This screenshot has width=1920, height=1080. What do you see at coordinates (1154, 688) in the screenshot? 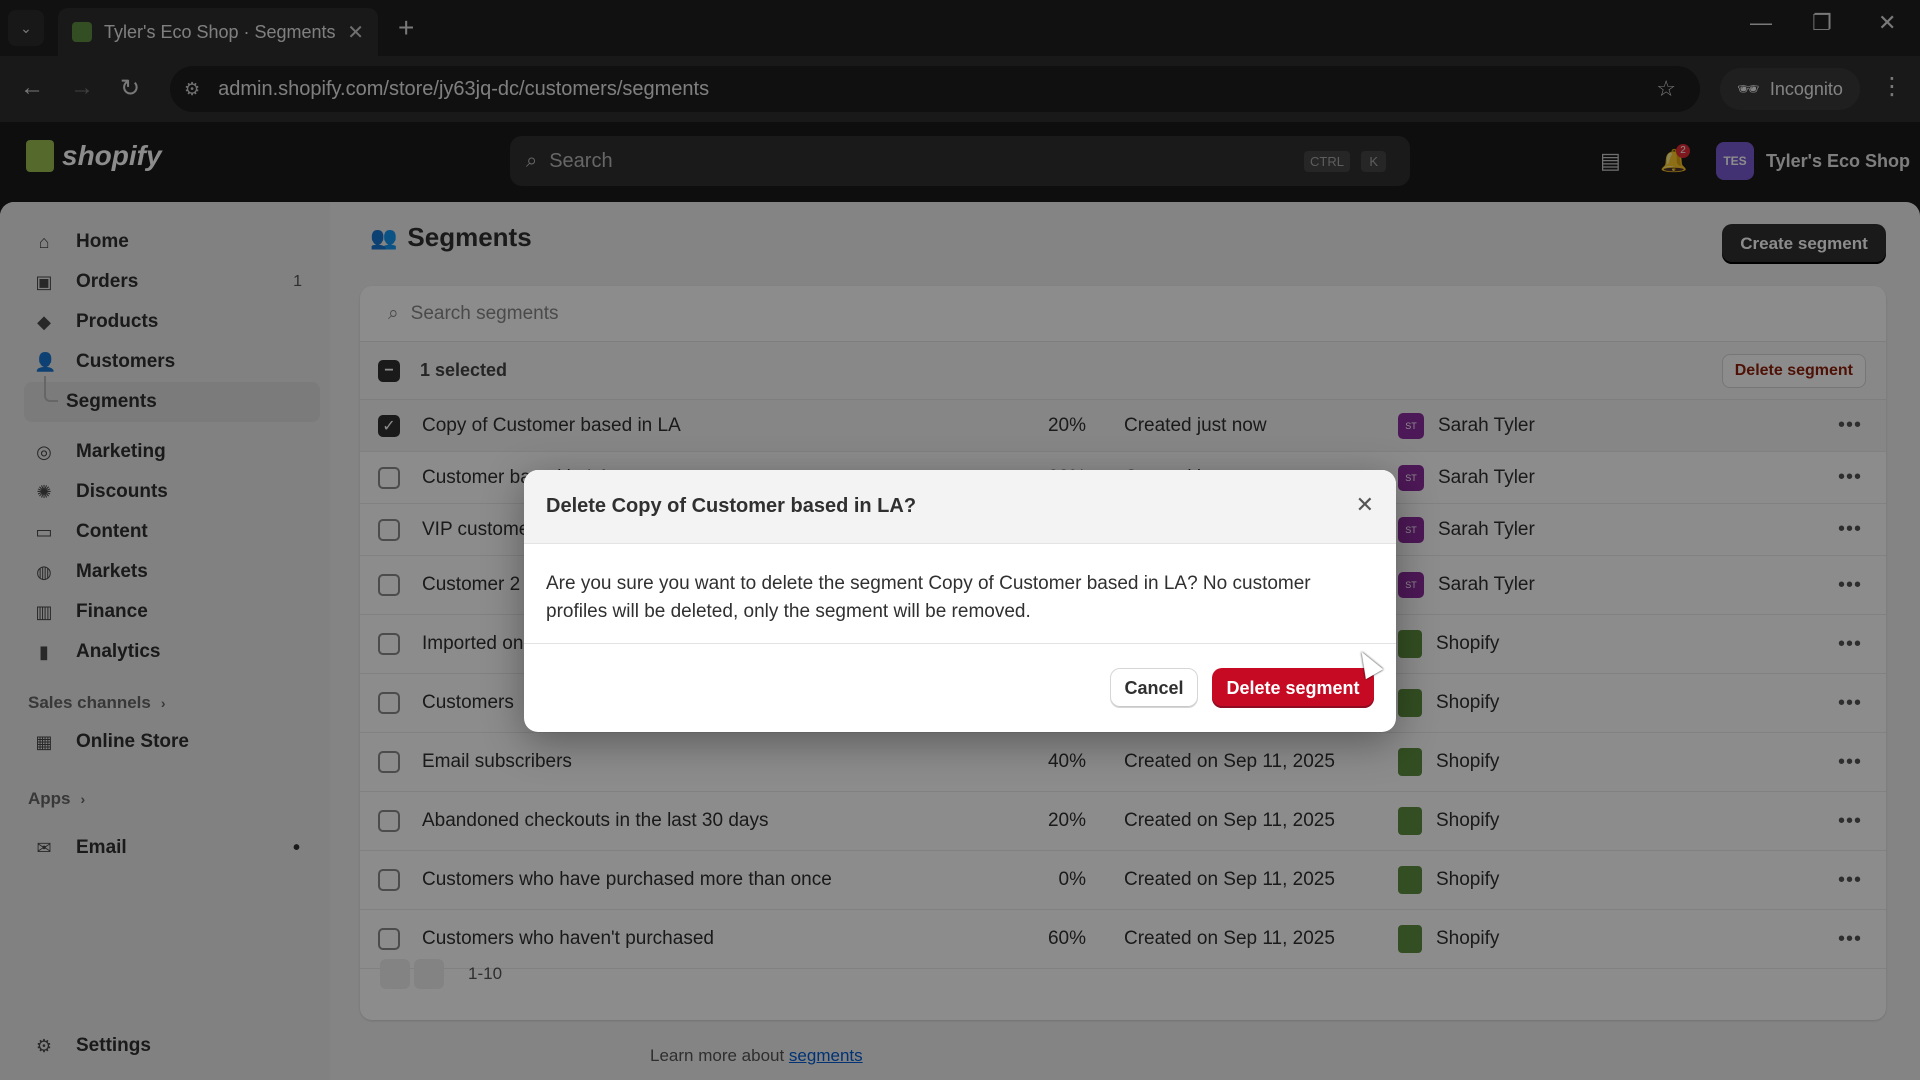
I see `cancel-button: Cancel` at bounding box center [1154, 688].